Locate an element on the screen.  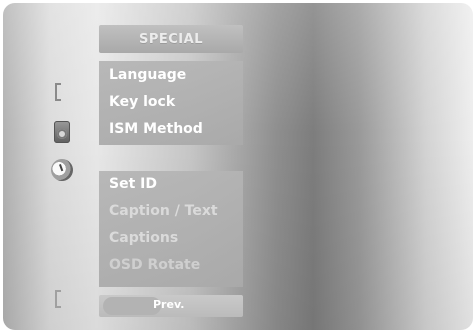
bracket-icon-bottom is located at coordinates (58, 299).